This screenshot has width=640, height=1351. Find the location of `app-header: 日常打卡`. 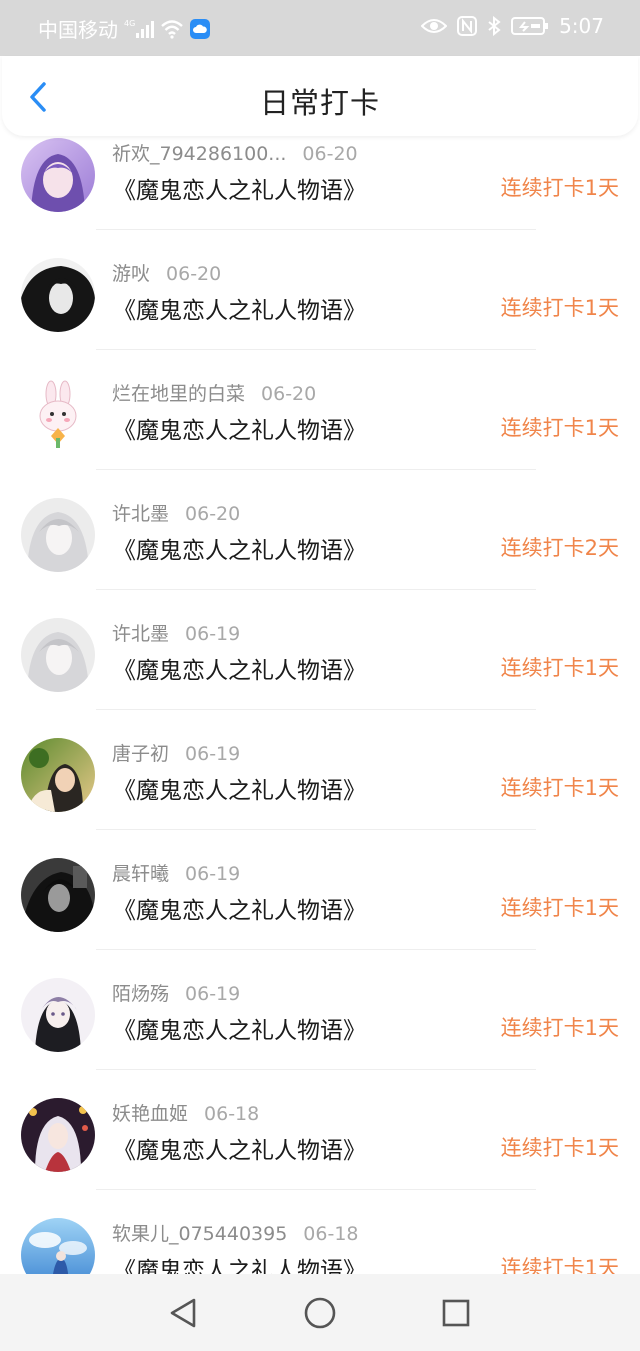

app-header: 日常打卡 is located at coordinates (320, 96).